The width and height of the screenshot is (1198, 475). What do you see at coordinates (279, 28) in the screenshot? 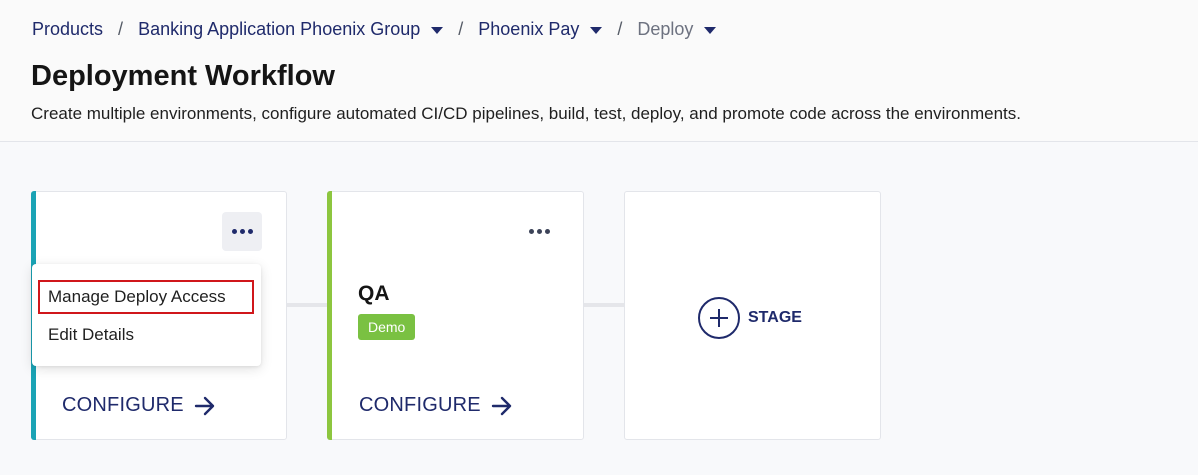
I see `breadcrumb-label: Banking Application Phoenix Group` at bounding box center [279, 28].